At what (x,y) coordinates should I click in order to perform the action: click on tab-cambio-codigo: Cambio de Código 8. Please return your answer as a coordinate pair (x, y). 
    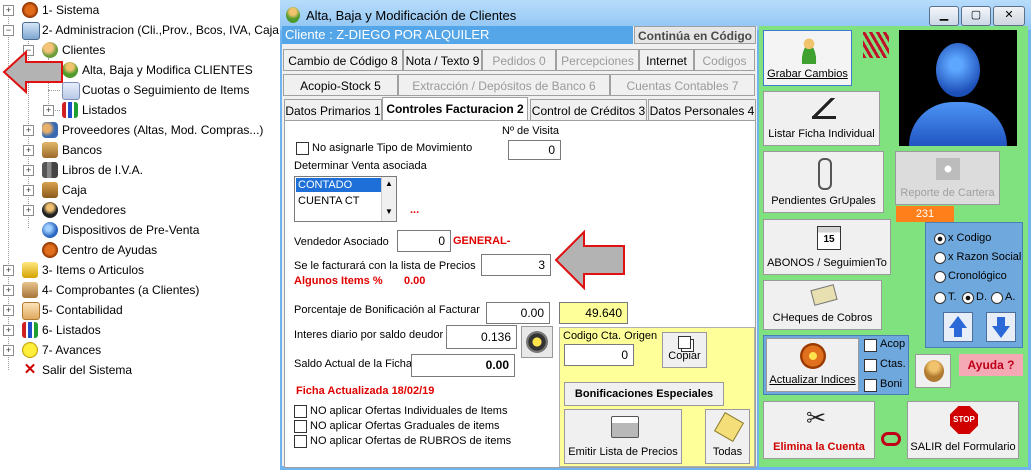
    Looking at the image, I should click on (343, 60).